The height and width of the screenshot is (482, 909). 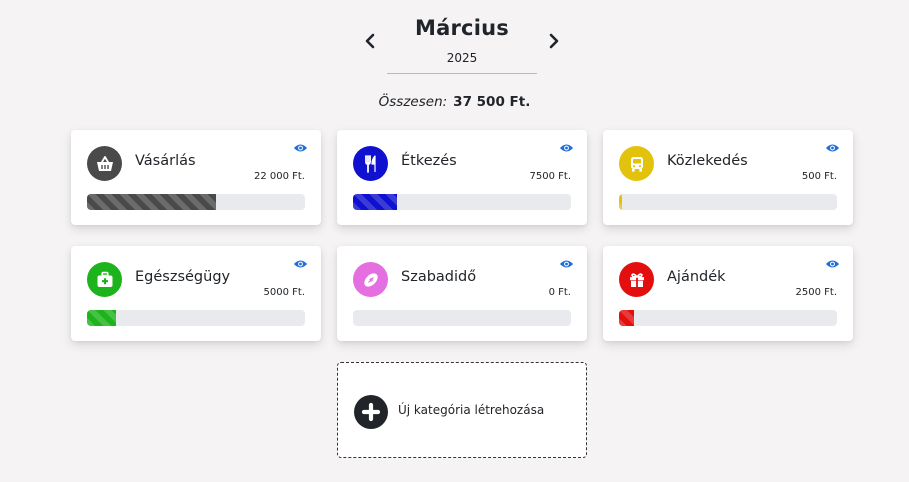 I want to click on plus-icon, so click(x=371, y=412).